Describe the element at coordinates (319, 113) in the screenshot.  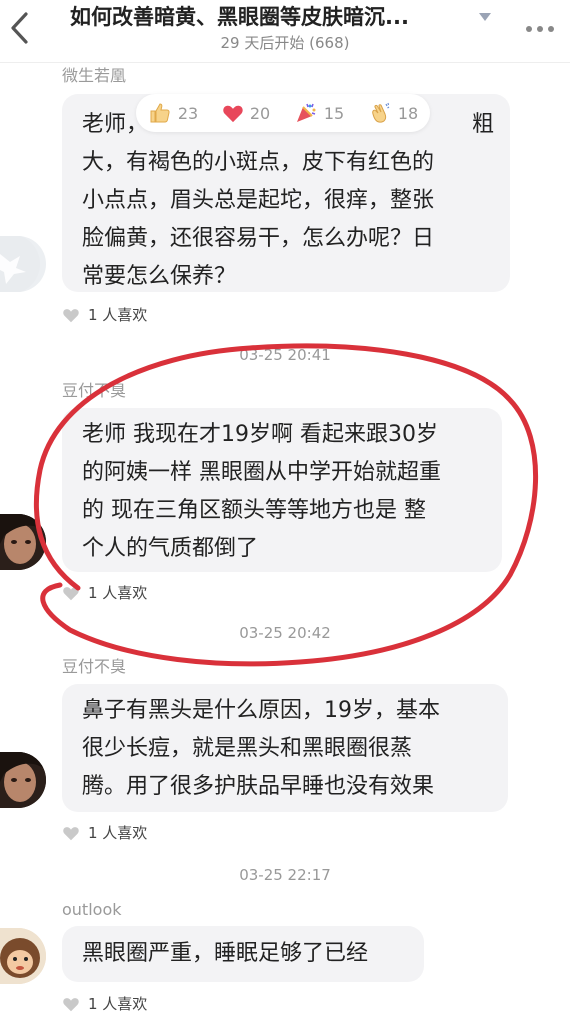
I see `reaction-party: 15` at that location.